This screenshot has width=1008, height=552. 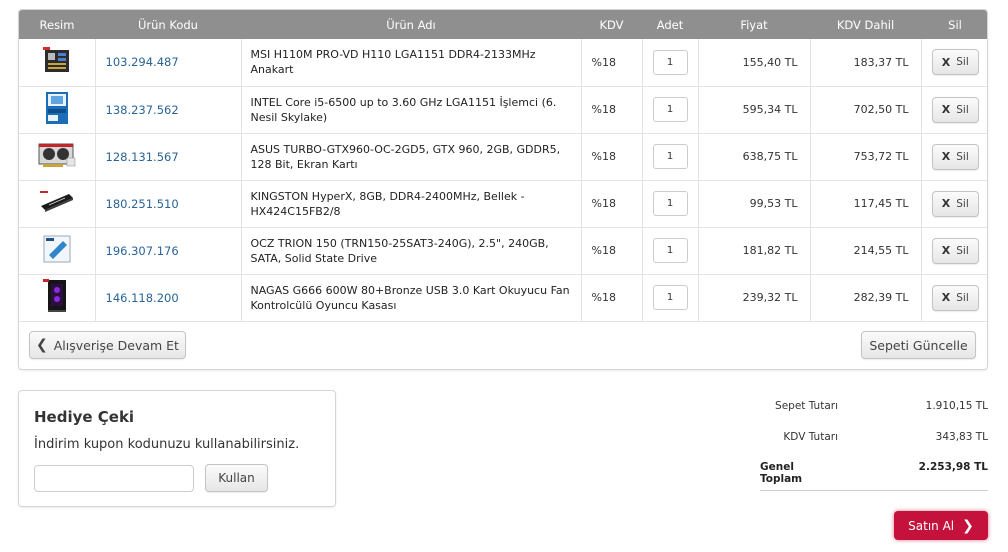 I want to click on checkout-button: Satın Al ❯, so click(x=941, y=525).